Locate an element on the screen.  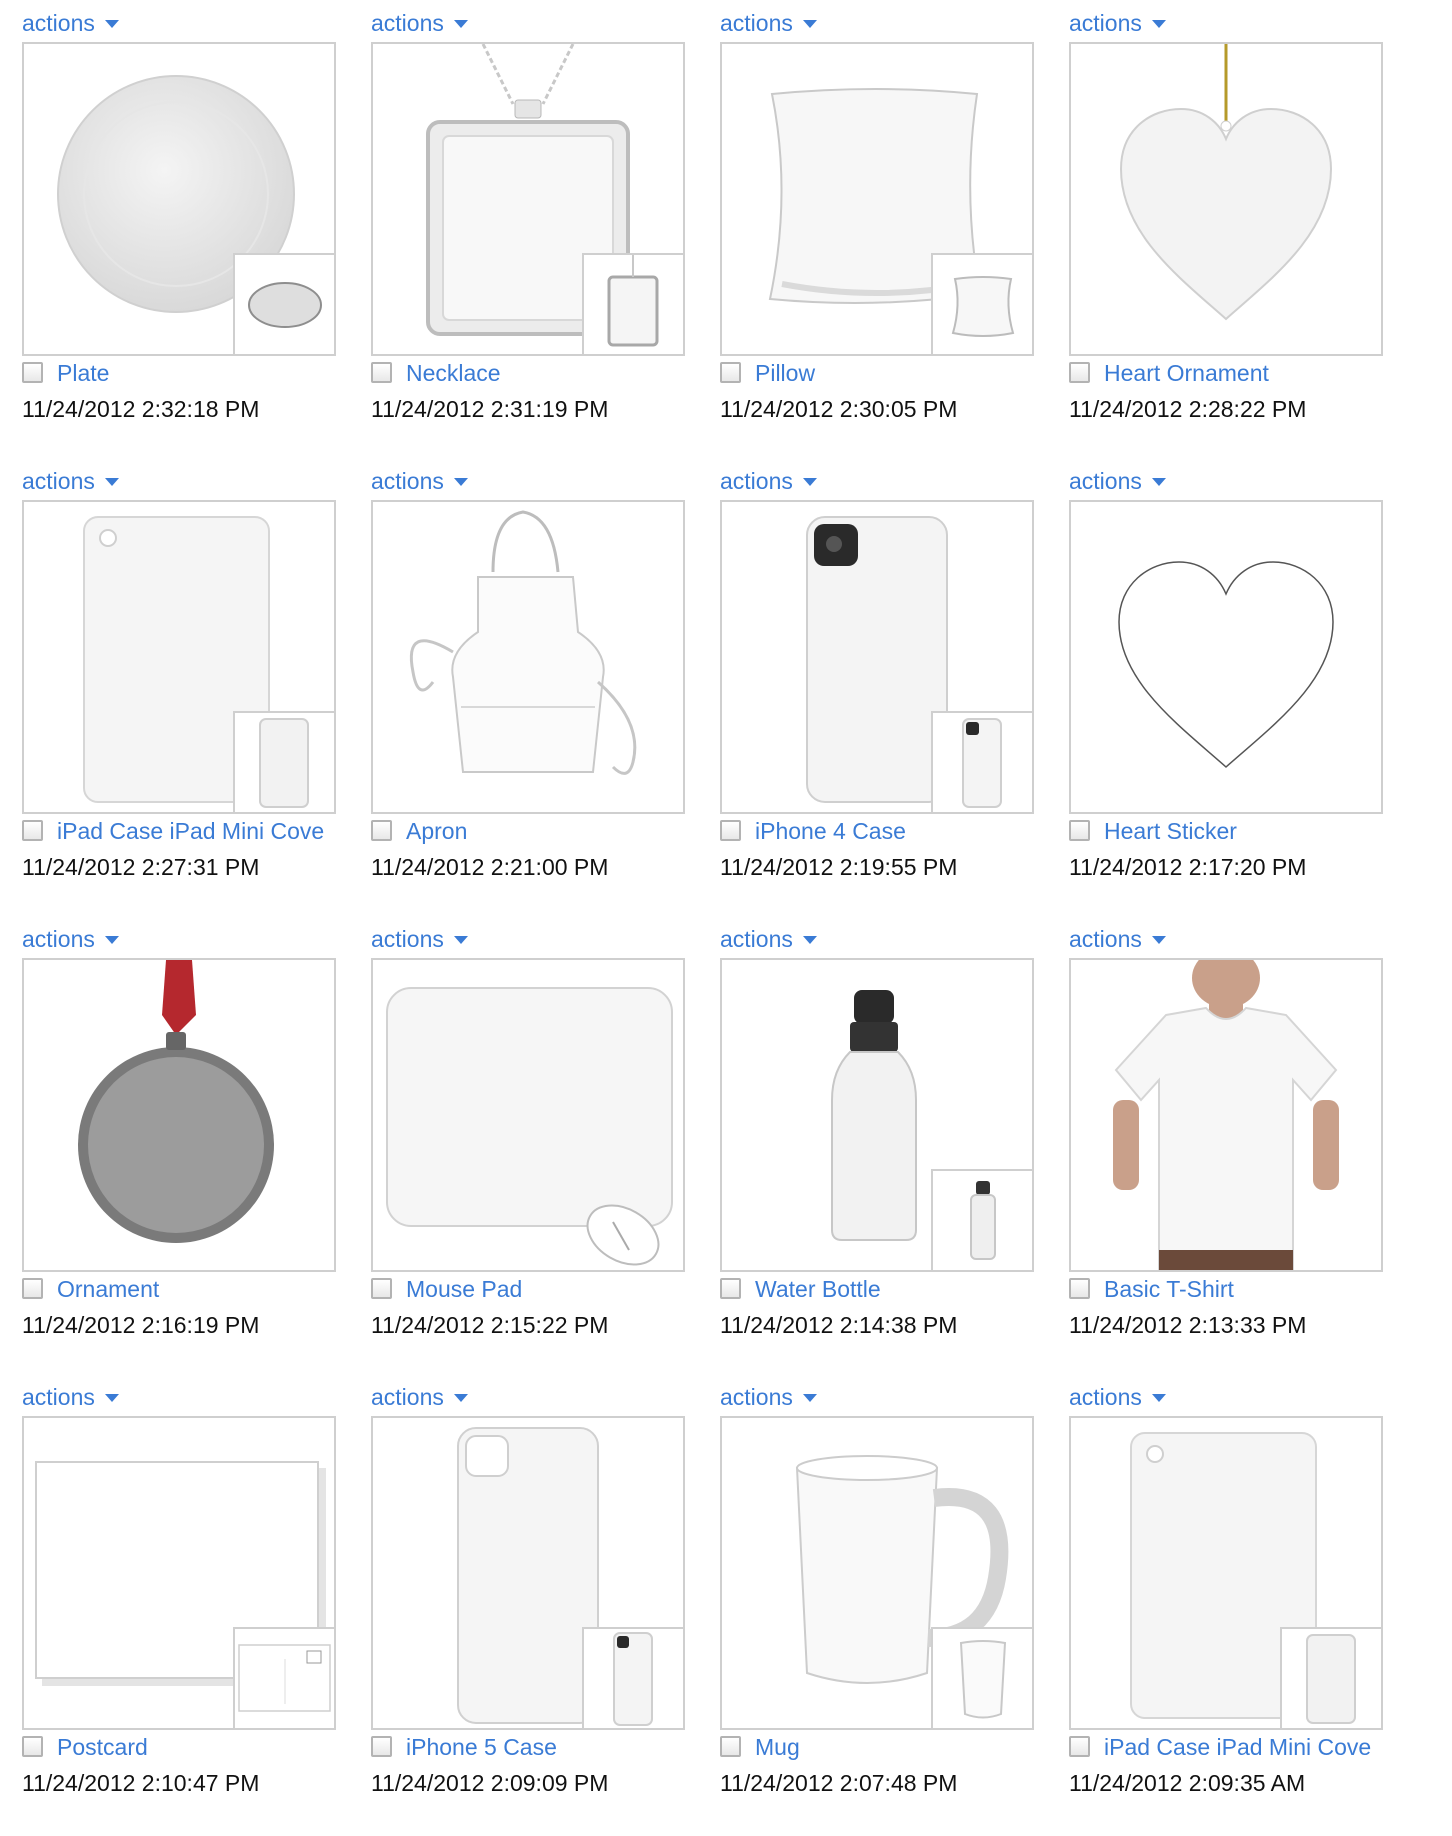
ipad-case-icon is located at coordinates (1331, 1679).